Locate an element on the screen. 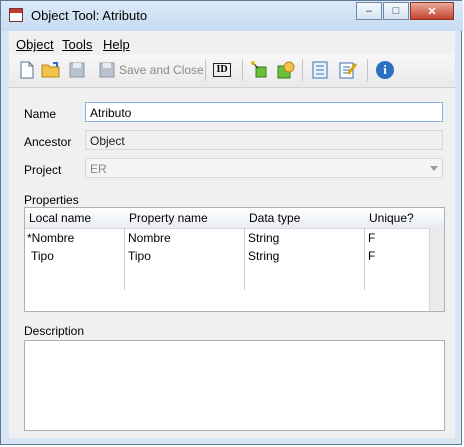  graph-icon is located at coordinates (259, 69).